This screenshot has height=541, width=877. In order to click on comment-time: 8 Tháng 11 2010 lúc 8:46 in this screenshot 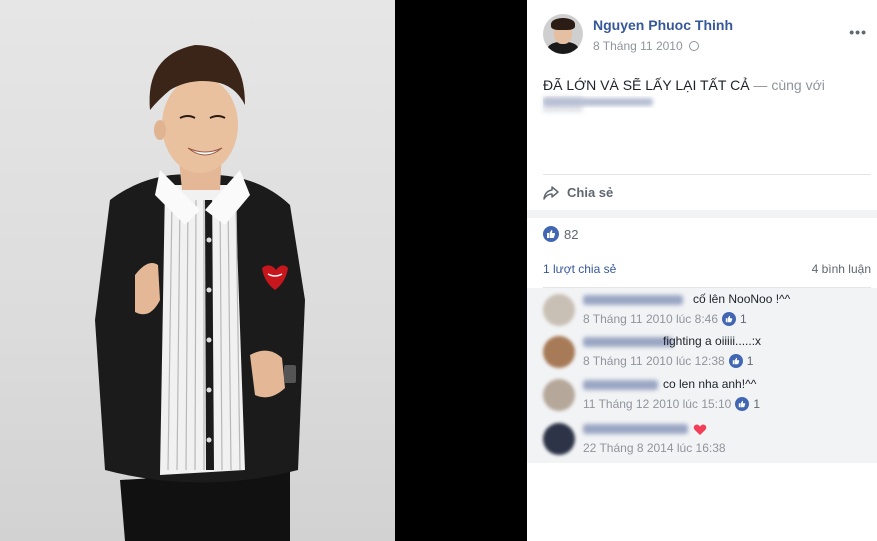, I will do `click(650, 319)`.